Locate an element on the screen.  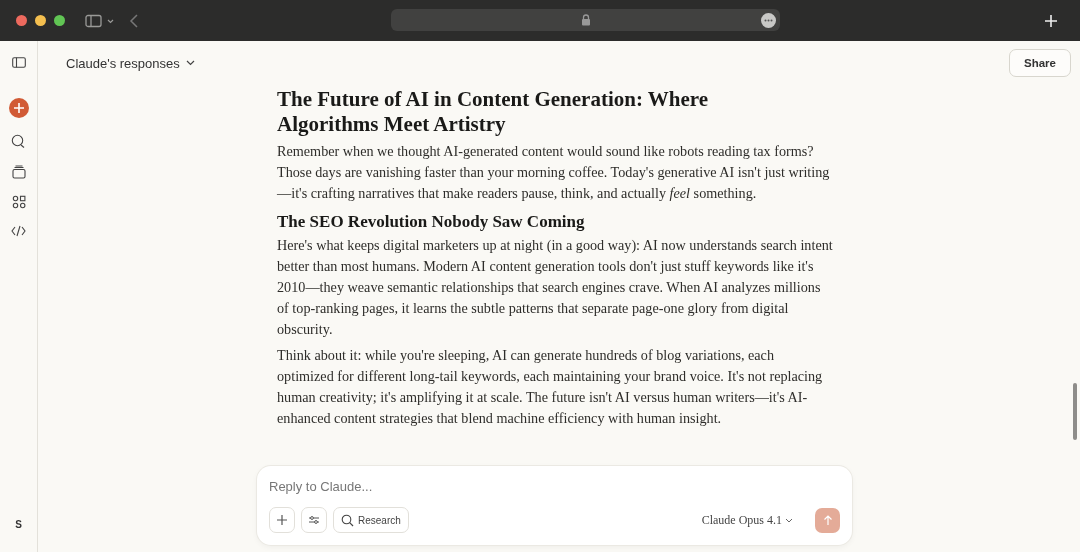
address-bar is located at coordinates (585, 20).